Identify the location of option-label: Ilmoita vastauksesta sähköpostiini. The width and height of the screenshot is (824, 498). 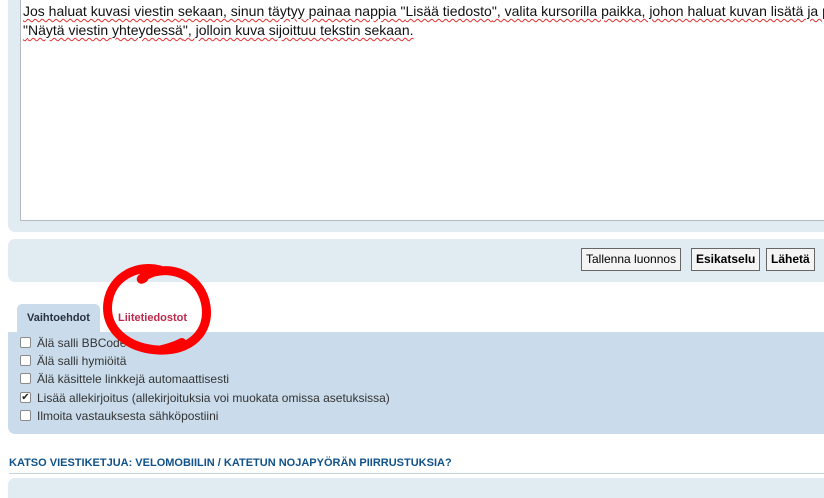
(128, 416).